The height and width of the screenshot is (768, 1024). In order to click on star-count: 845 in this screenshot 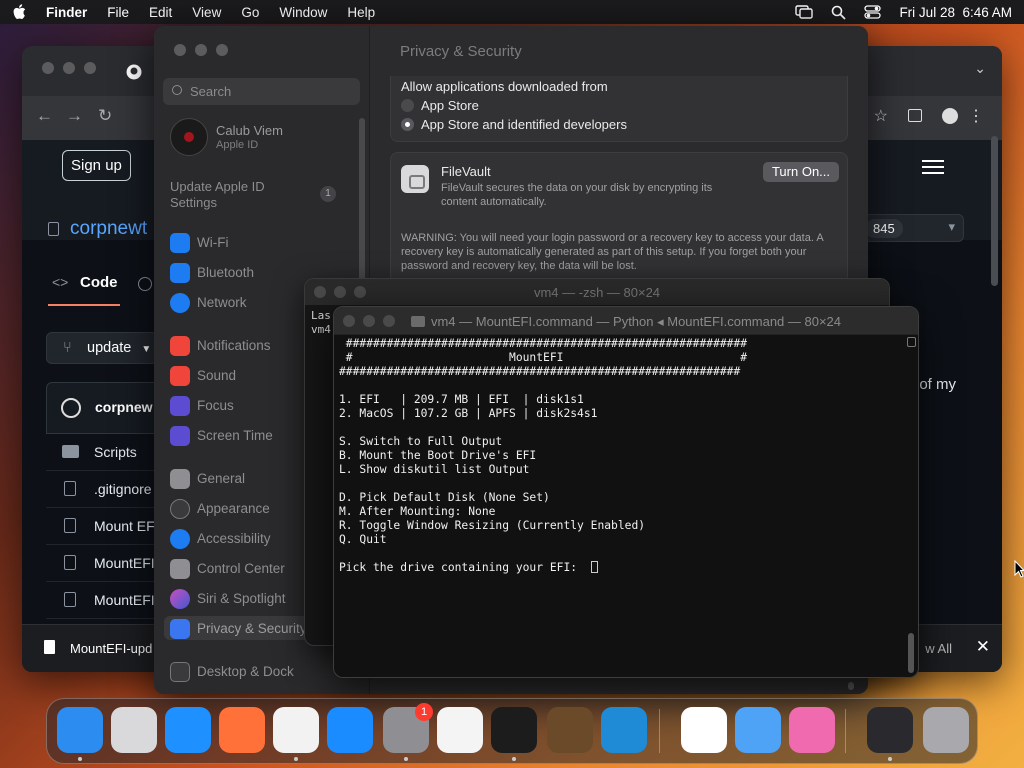, I will do `click(884, 228)`.